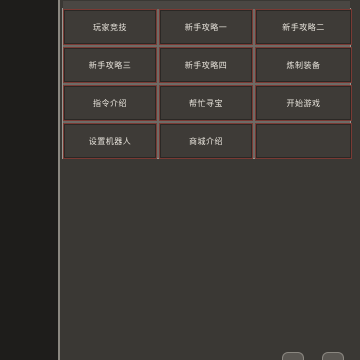 The width and height of the screenshot is (360, 360). What do you see at coordinates (303, 141) in the screenshot?
I see `menu-item-empty` at bounding box center [303, 141].